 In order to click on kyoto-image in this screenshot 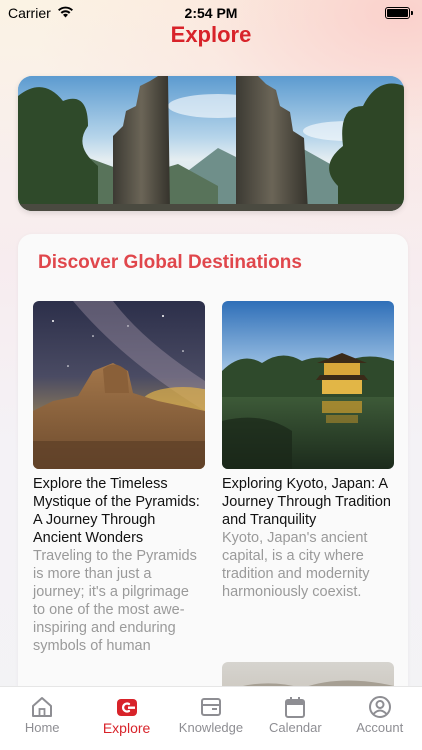, I will do `click(308, 385)`.